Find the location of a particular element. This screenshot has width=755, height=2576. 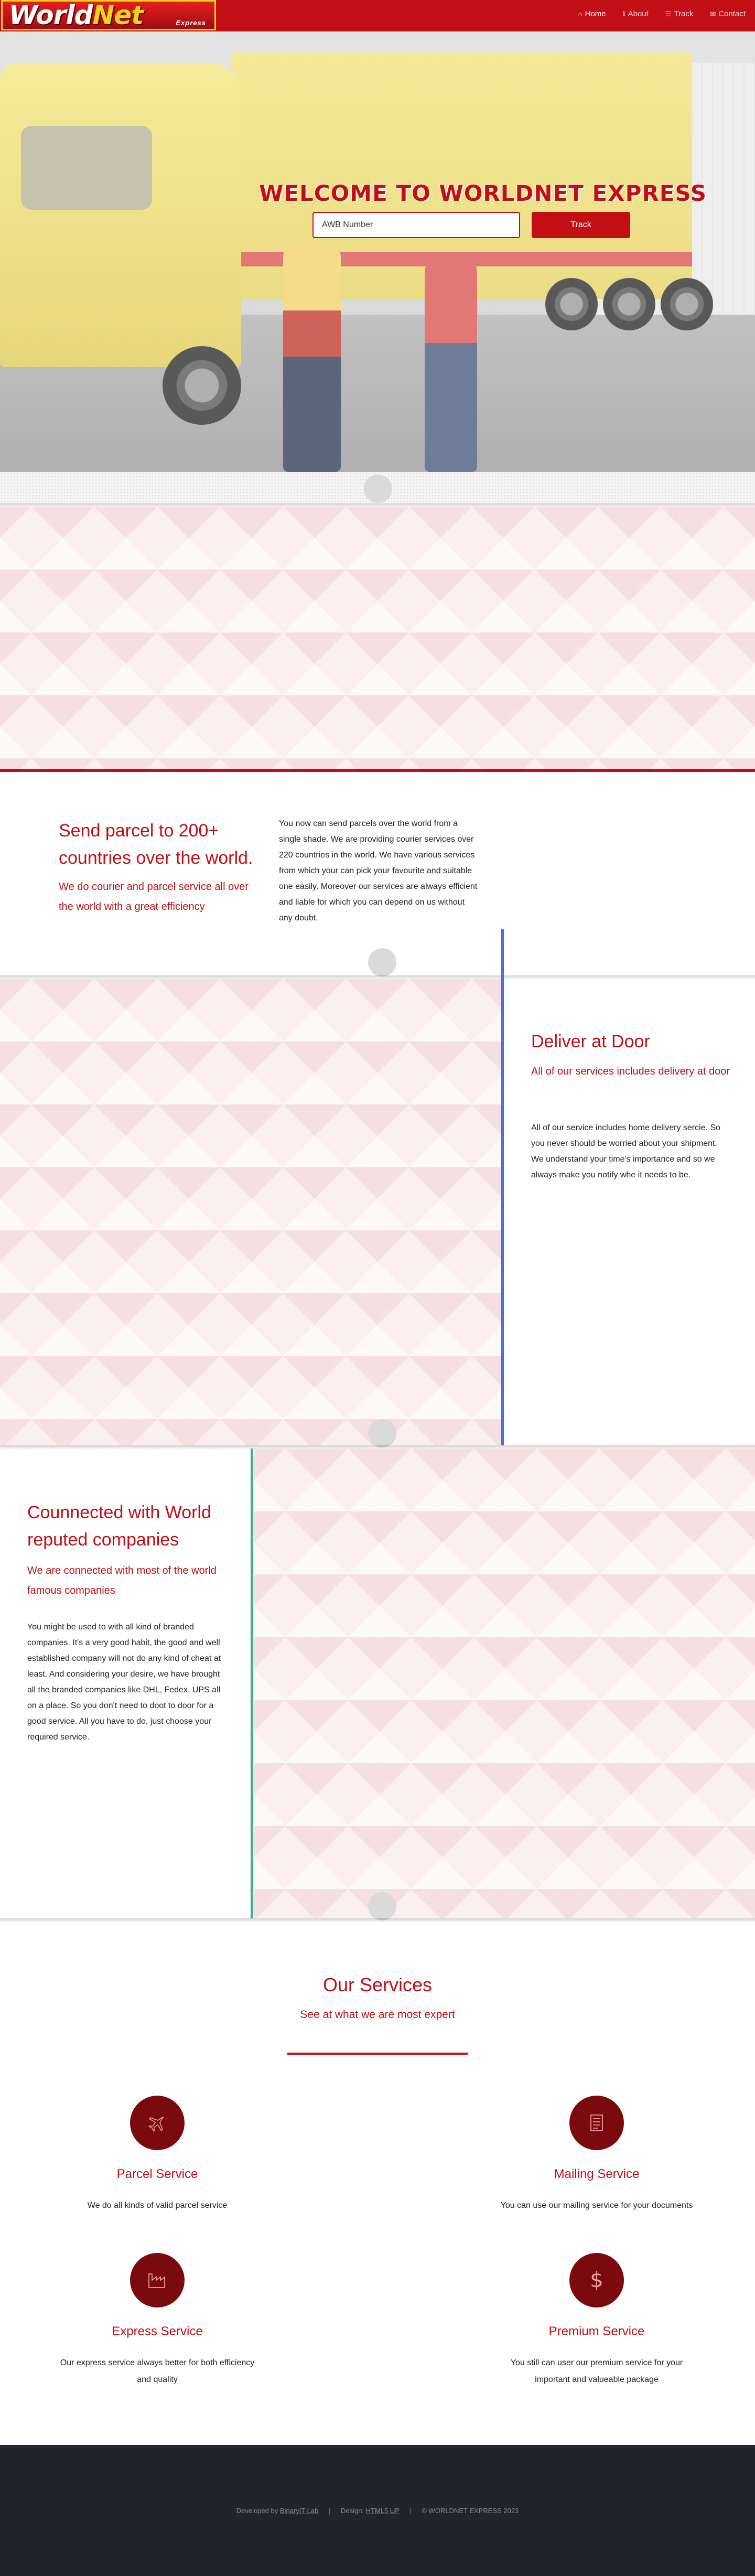

footer-design-link: HTML5 UP is located at coordinates (383, 2511).